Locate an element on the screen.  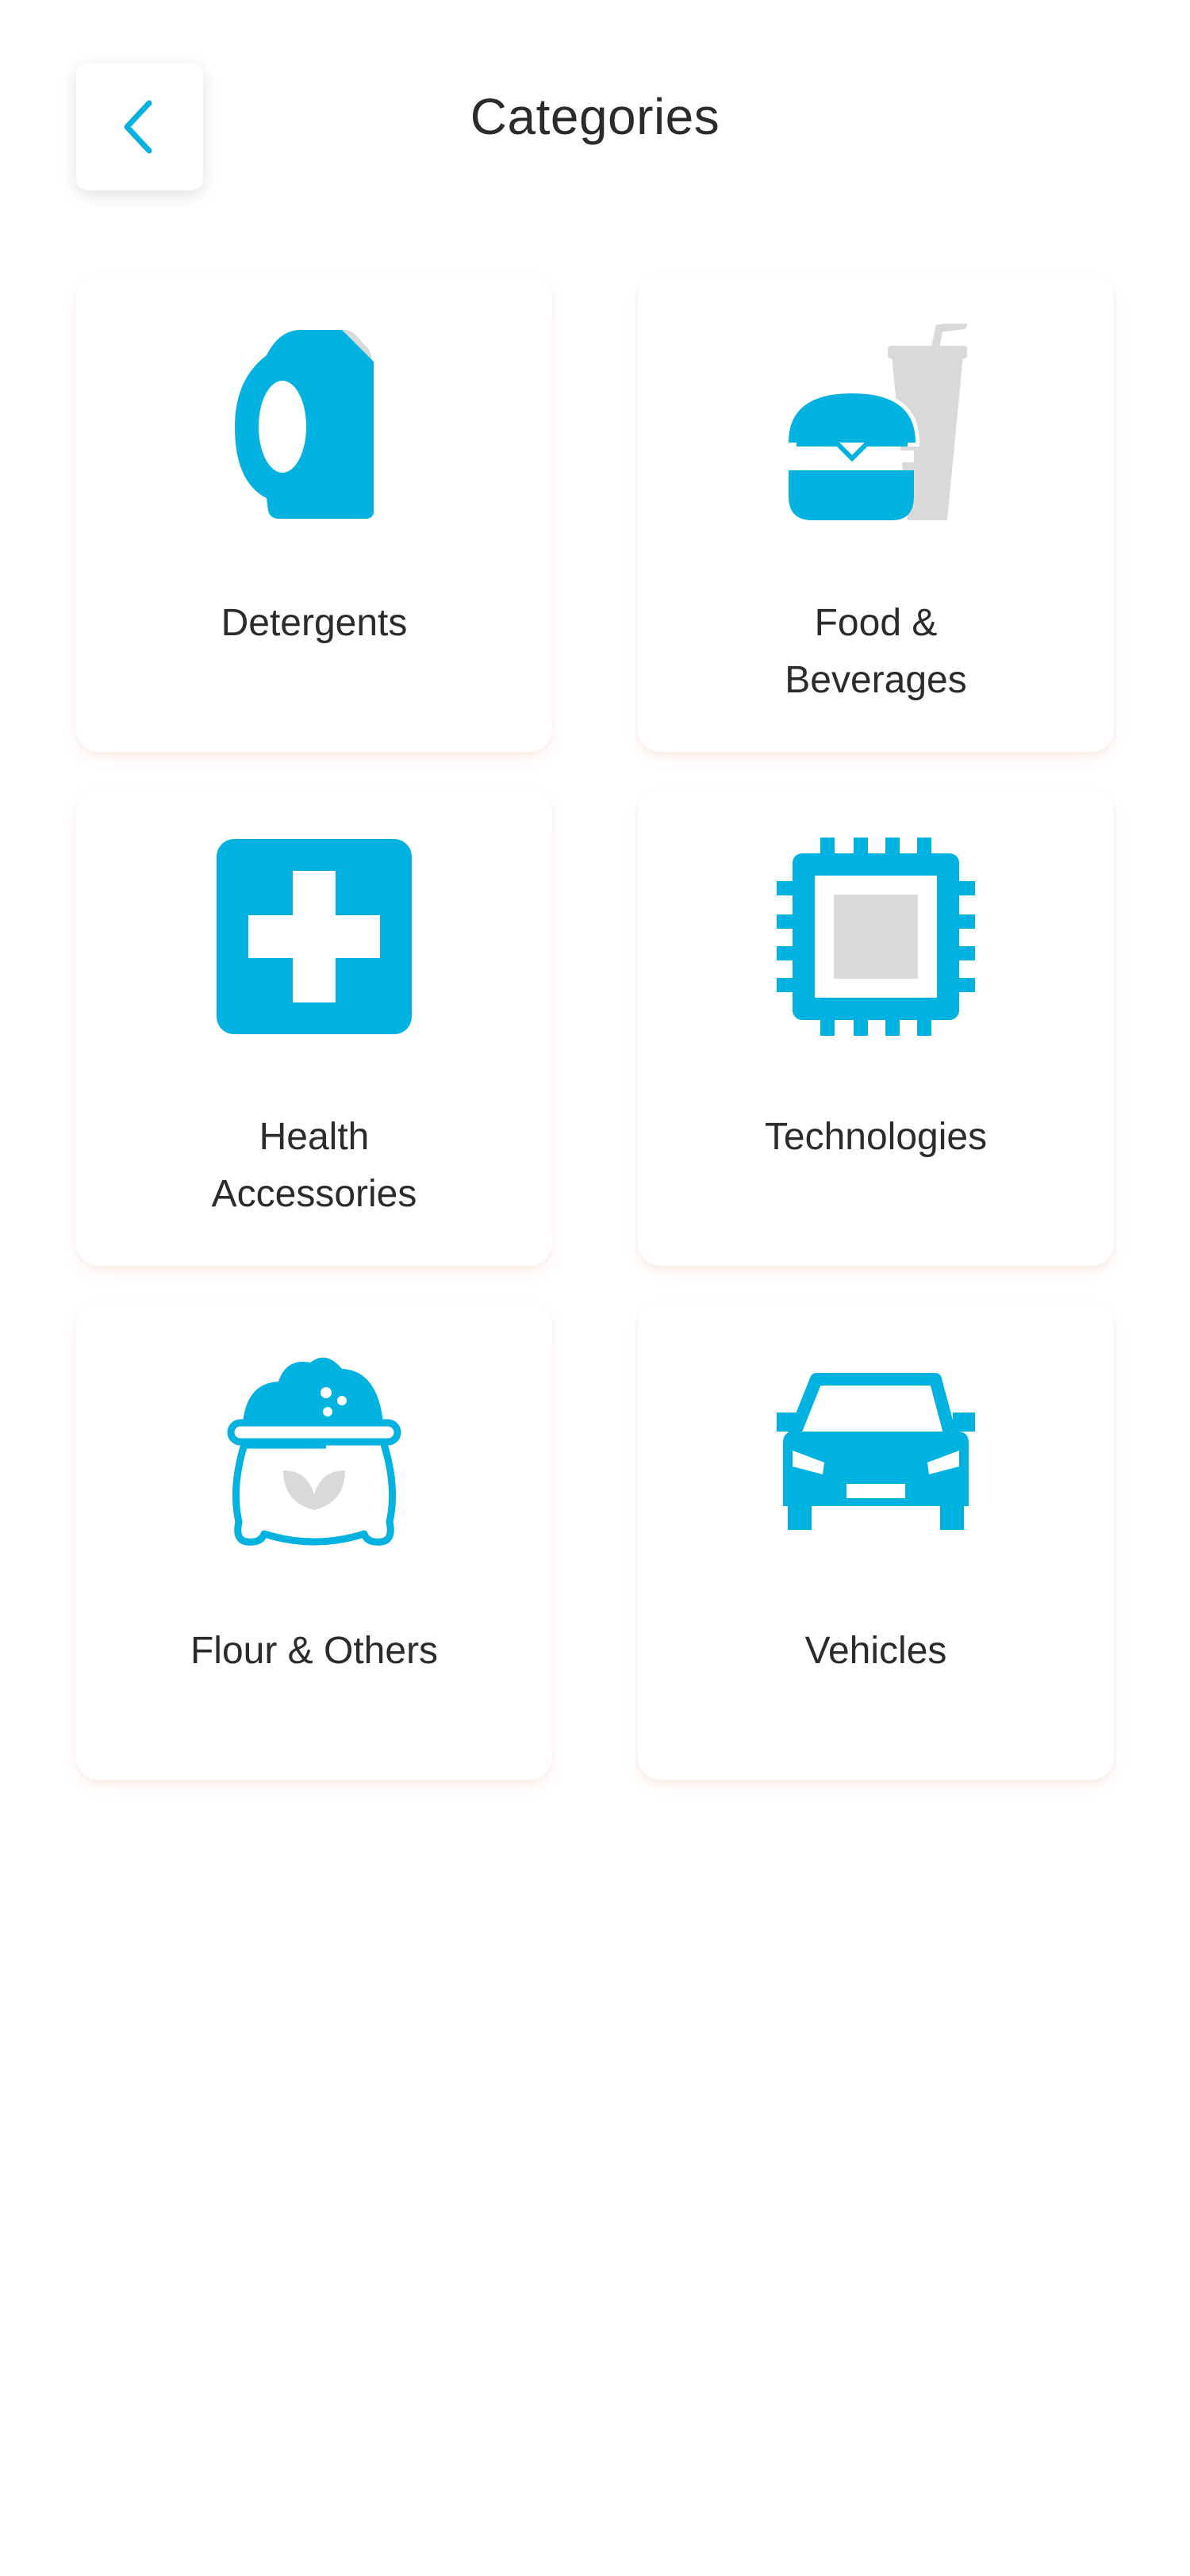
category-card-food-beverages: Food & Beverages is located at coordinates (876, 514).